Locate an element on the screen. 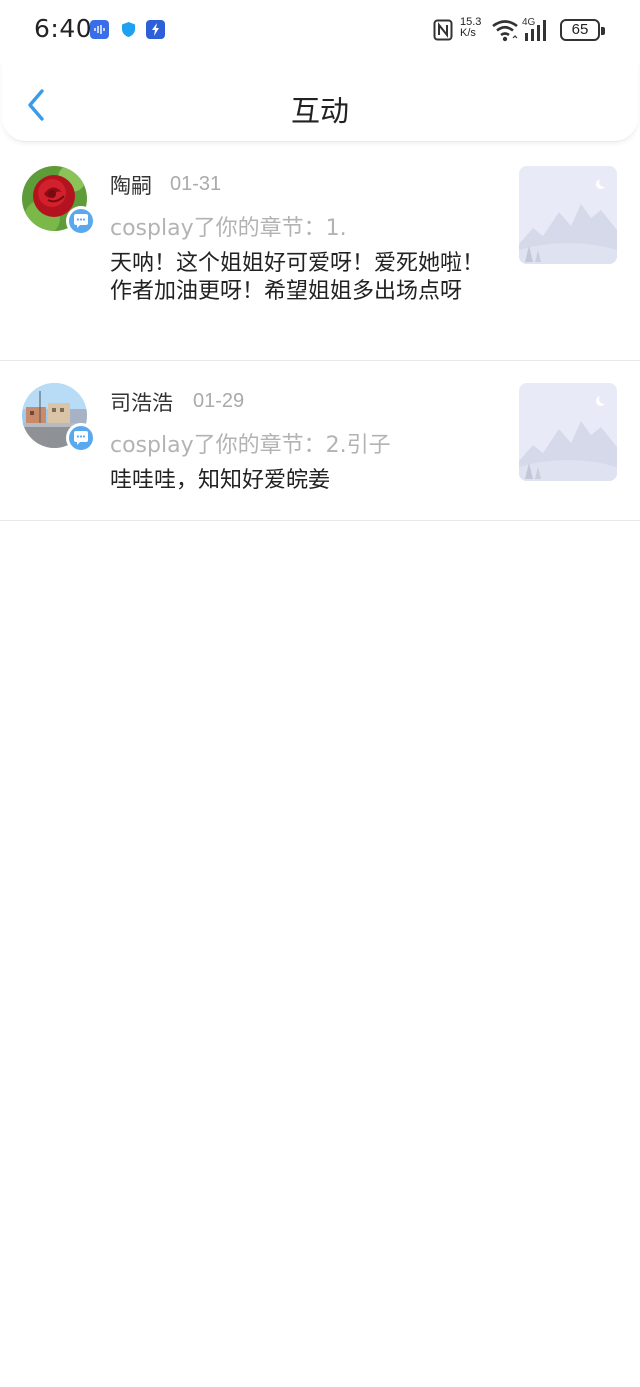 This screenshot has width=640, height=1387. list-item: 司浩浩 01-29 cosplay了你的章节：2.引子 哇哇哇，知知好爱皖姜 is located at coordinates (320, 441).